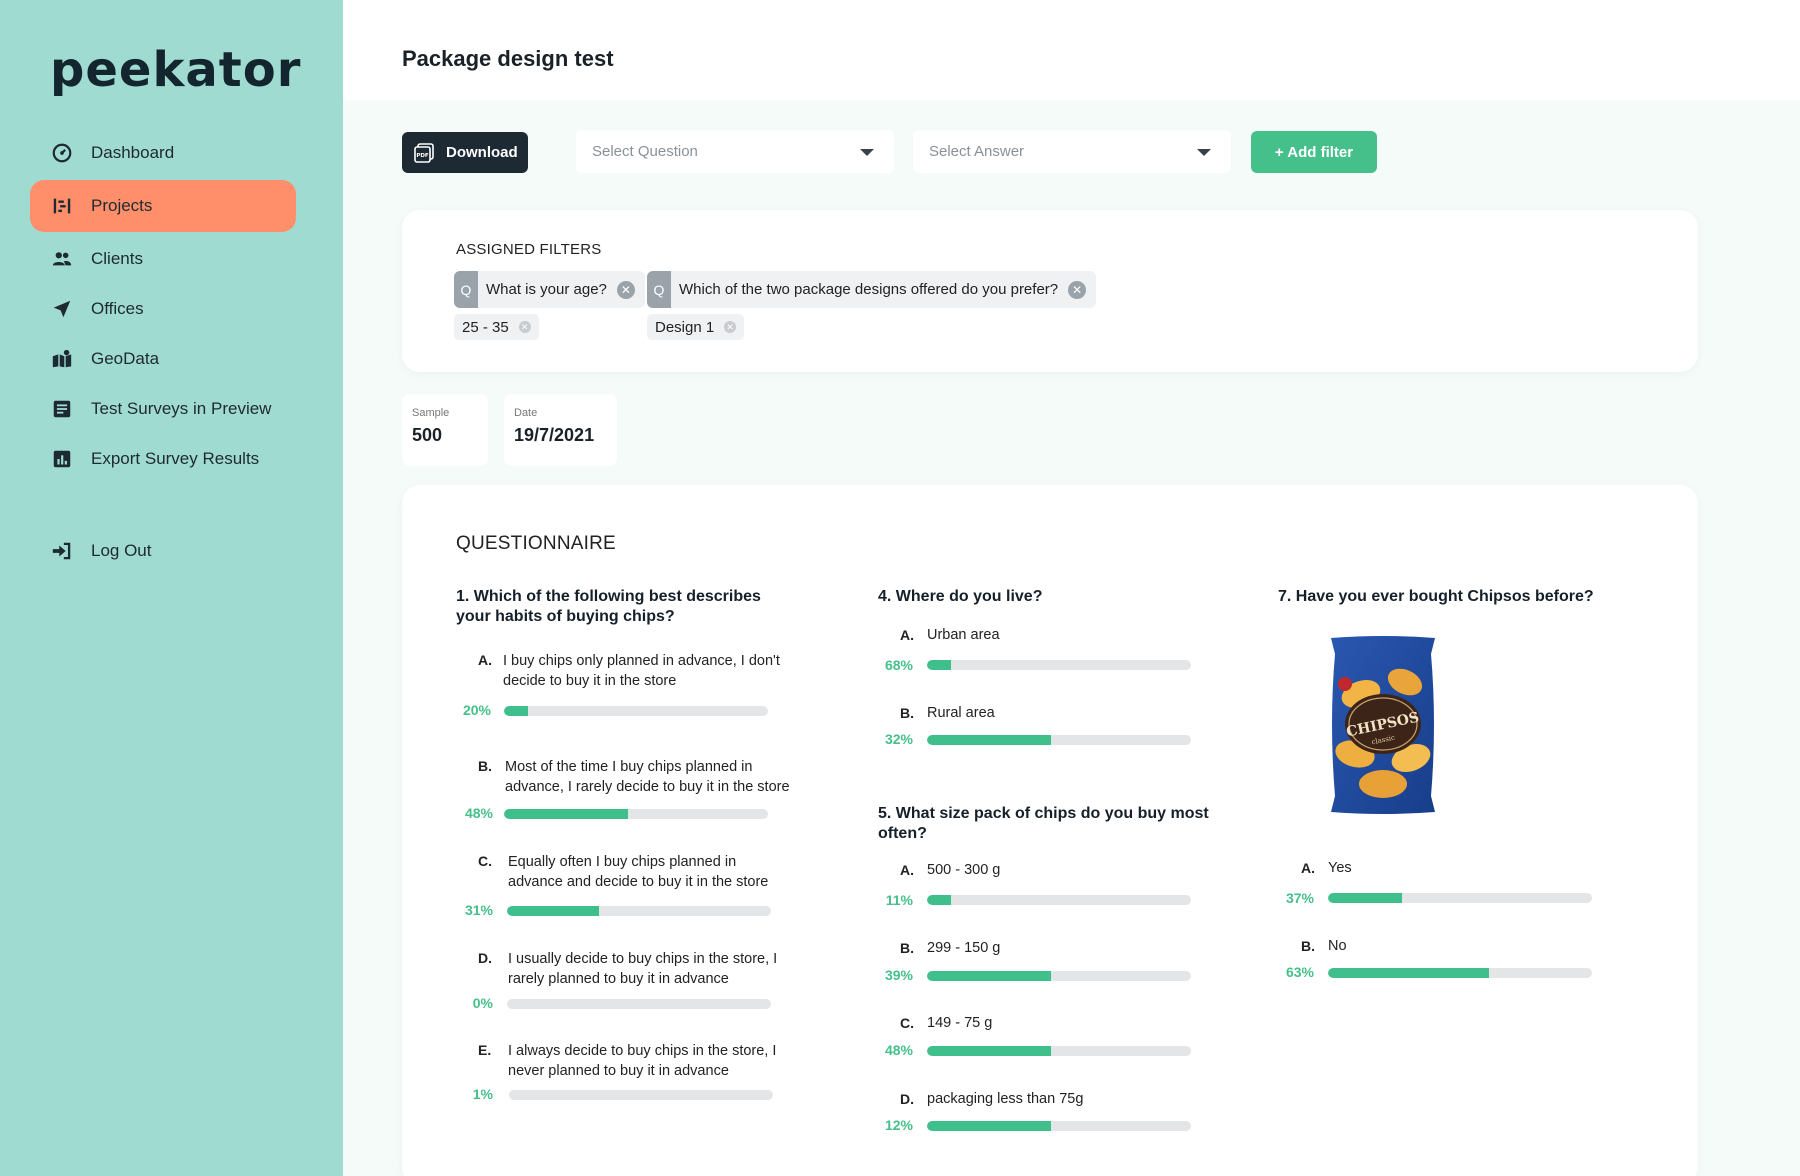  Describe the element at coordinates (163, 259) in the screenshot. I see `sidebar-item-clients: Clients` at that location.